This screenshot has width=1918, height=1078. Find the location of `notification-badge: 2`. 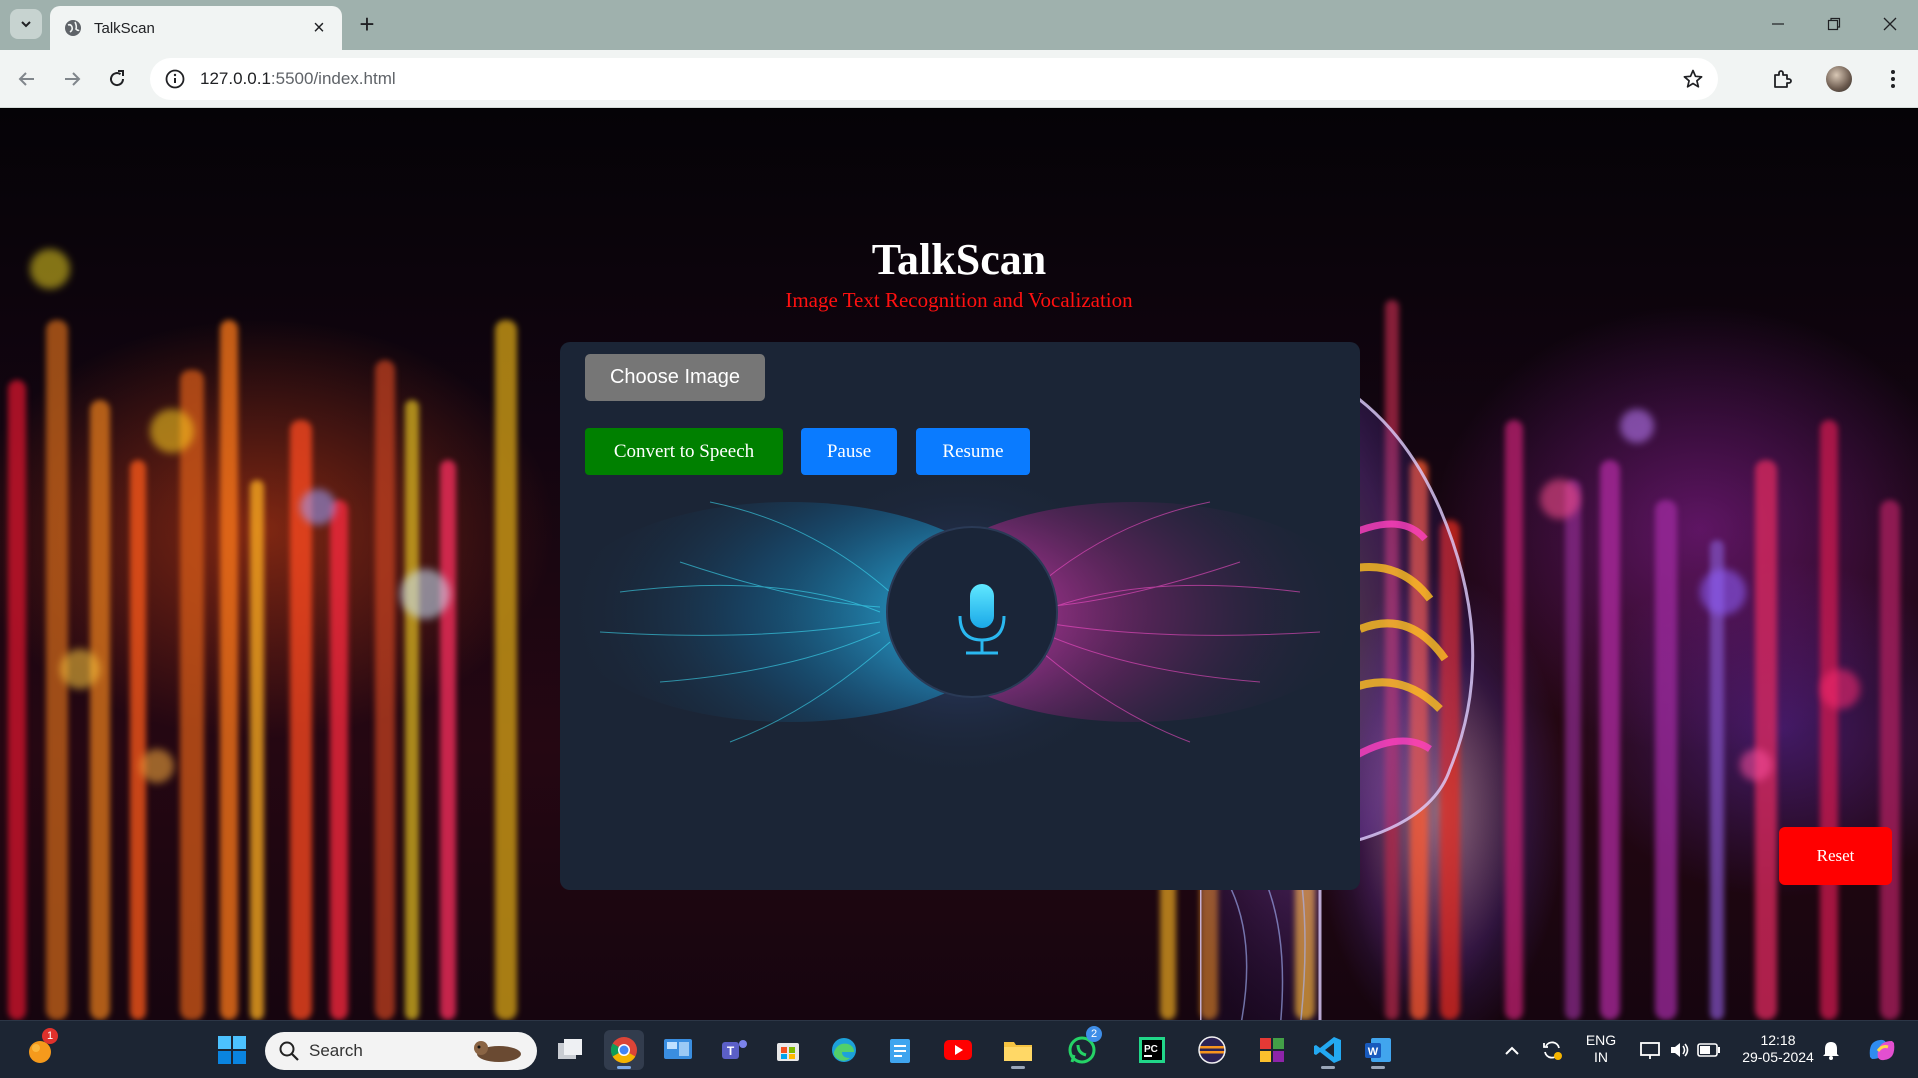

notification-badge: 2 is located at coordinates (1094, 1034).